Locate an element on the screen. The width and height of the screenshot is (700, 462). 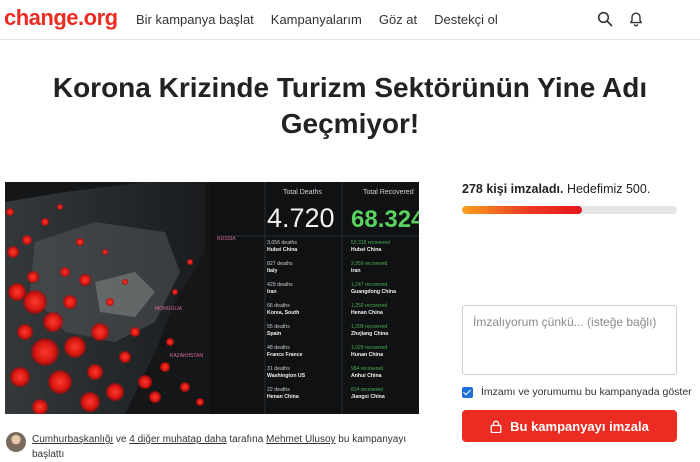
change-org-logo: change.org is located at coordinates (61, 18).